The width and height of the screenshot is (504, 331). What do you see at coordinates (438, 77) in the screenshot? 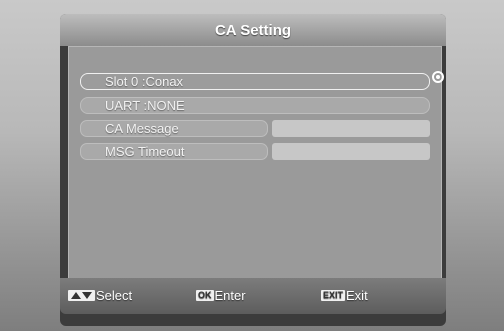
I see `selected-radio-icon` at bounding box center [438, 77].